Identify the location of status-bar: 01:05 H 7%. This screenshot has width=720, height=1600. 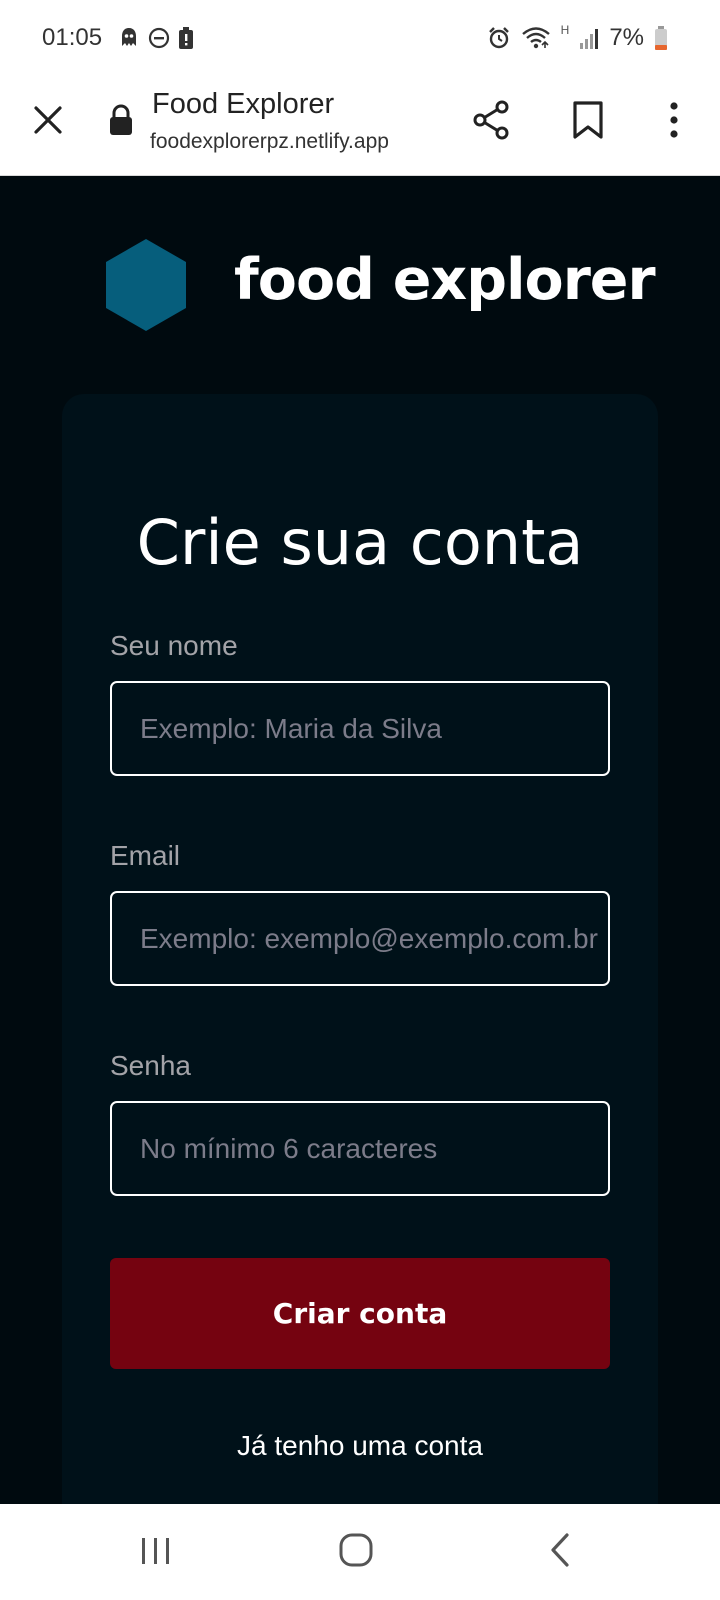
(360, 39).